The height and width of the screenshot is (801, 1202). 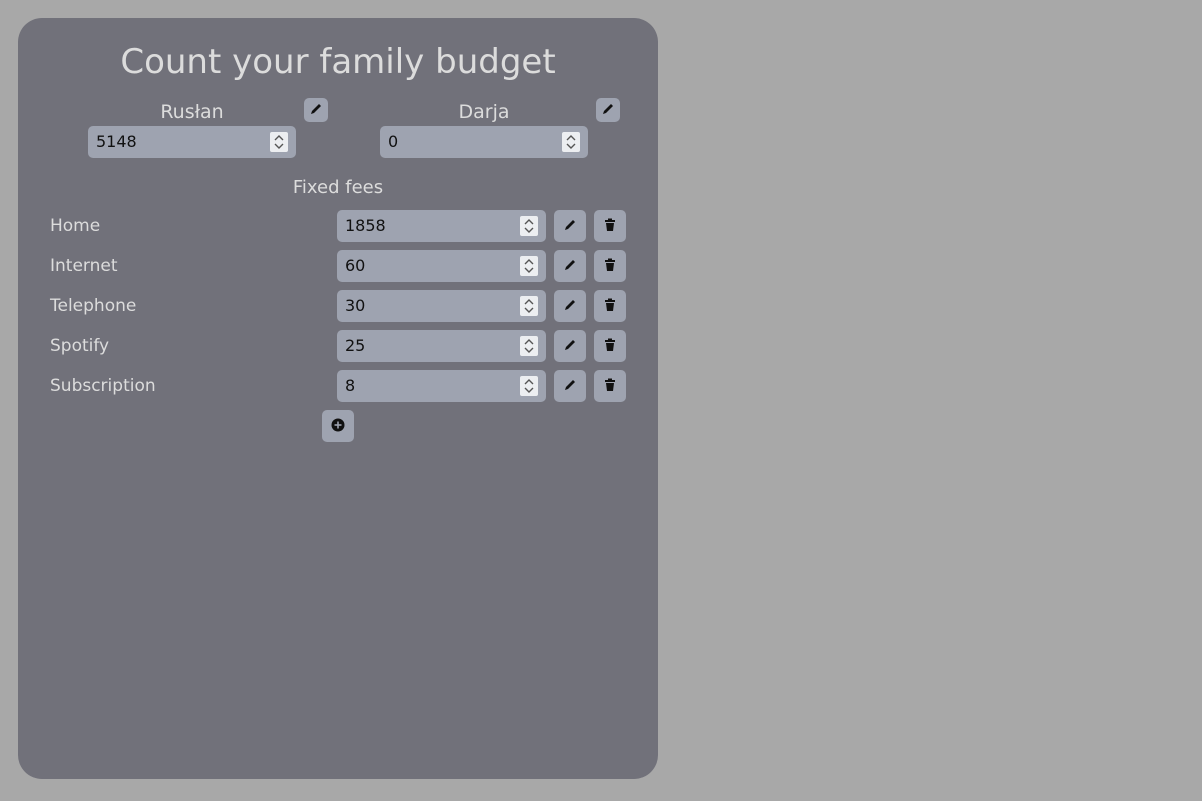 What do you see at coordinates (441, 226) in the screenshot?
I see `fee-input-home: 1858` at bounding box center [441, 226].